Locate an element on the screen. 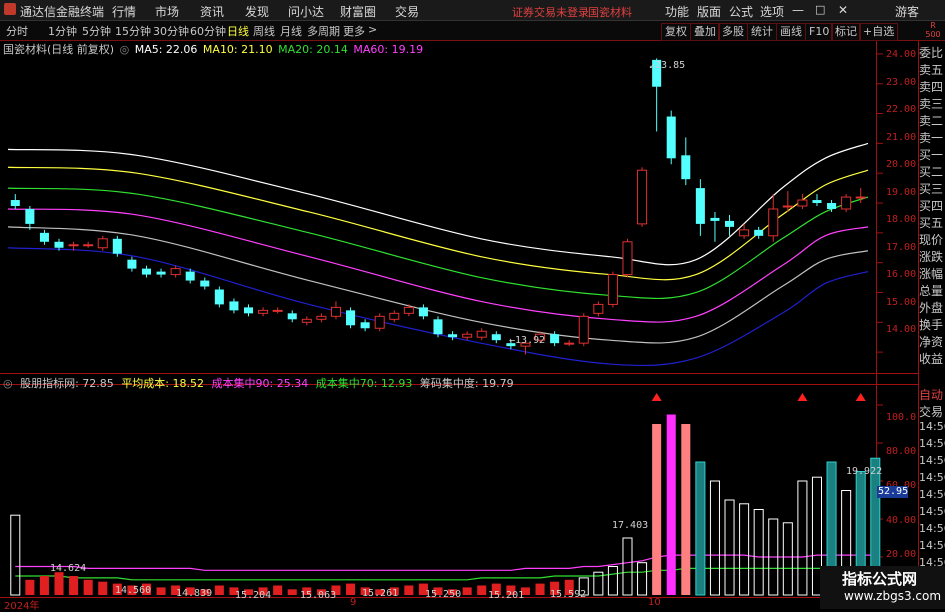 The image size is (945, 612). high-value: 23.85 is located at coordinates (670, 65).